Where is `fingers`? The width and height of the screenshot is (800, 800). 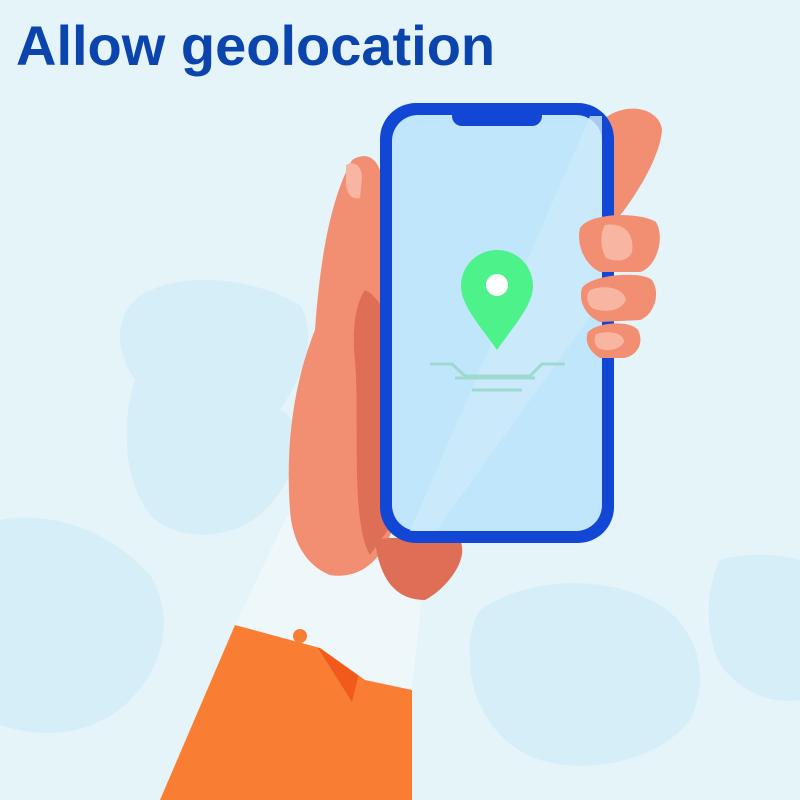 fingers is located at coordinates (619, 286).